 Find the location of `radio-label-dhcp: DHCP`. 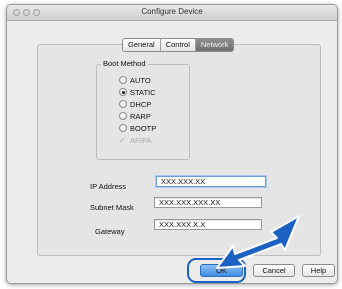

radio-label-dhcp: DHCP is located at coordinates (141, 104).